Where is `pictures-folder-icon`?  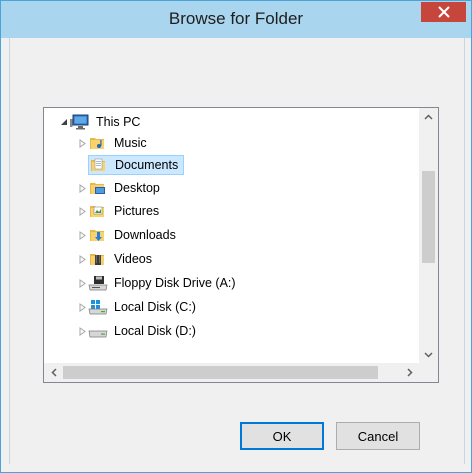 pictures-folder-icon is located at coordinates (98, 211).